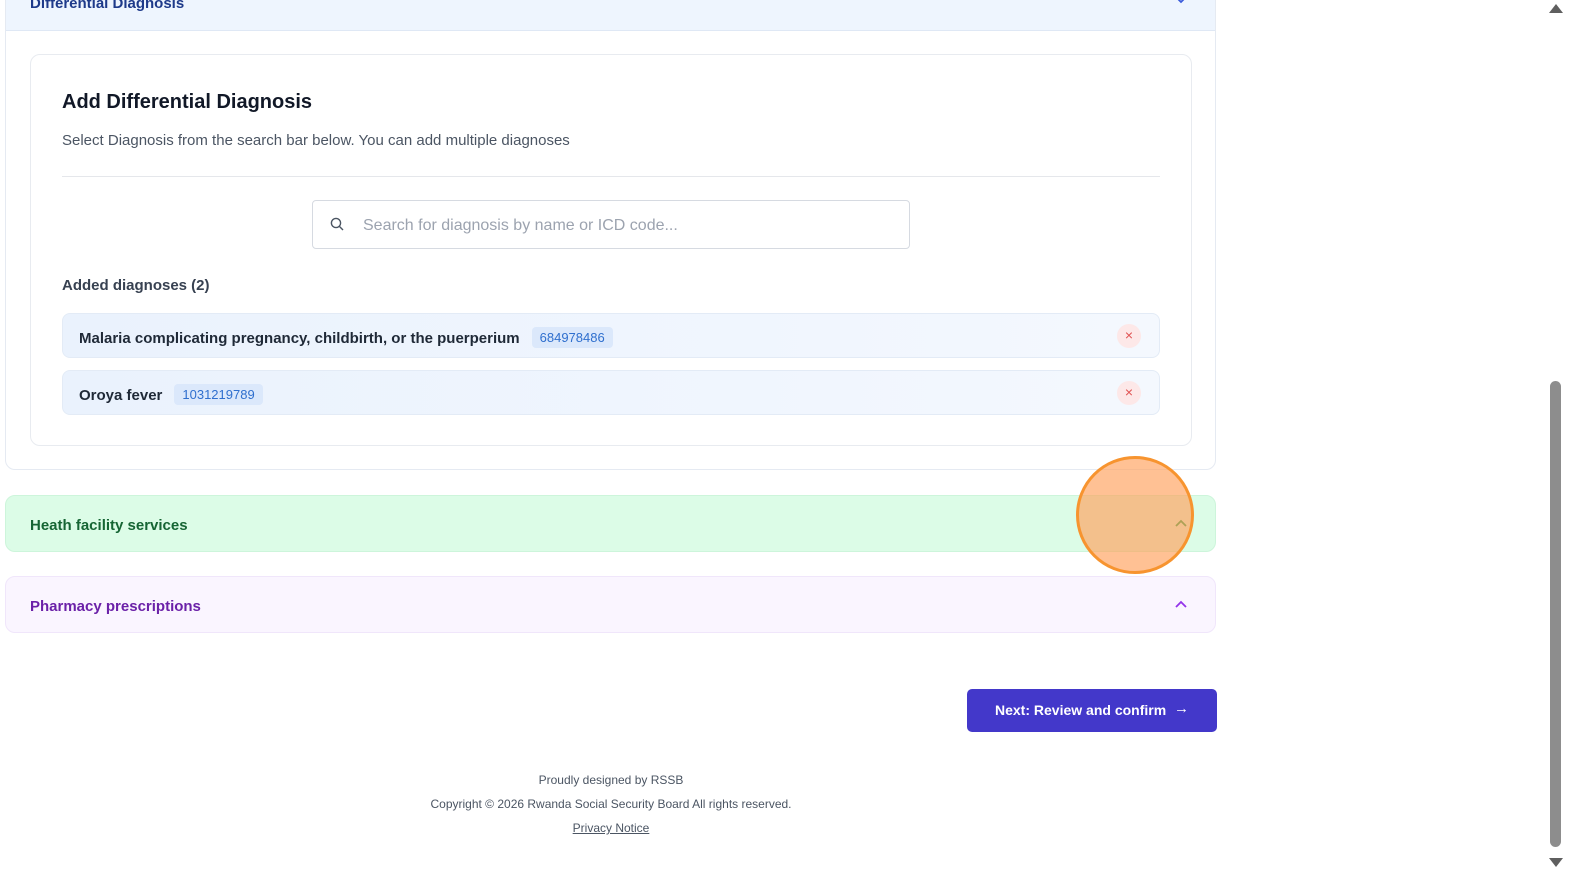  I want to click on privacy-notice-link: Privacy Notice, so click(611, 828).